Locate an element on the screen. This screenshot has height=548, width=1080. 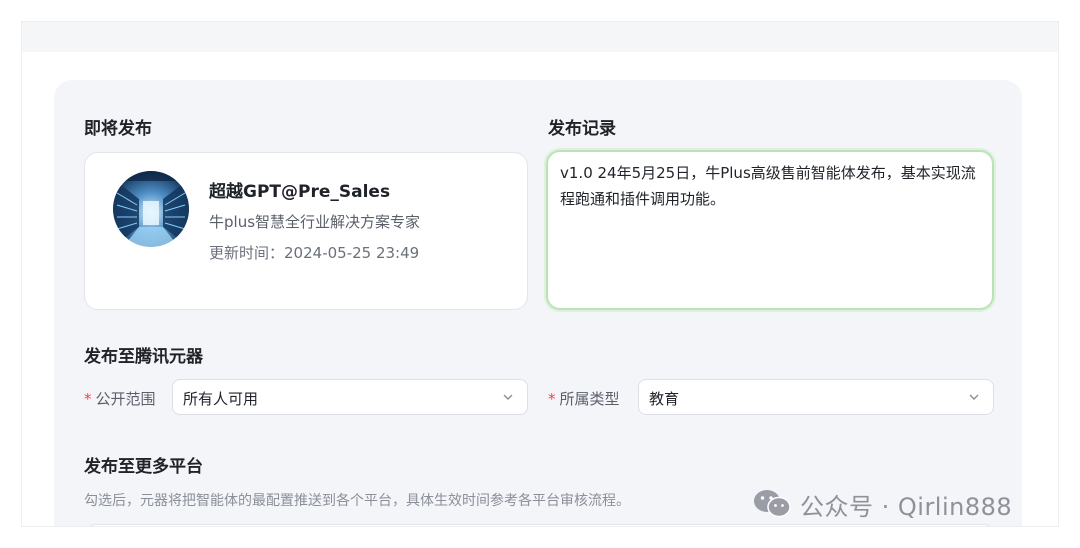
updated-label: 更新时间： is located at coordinates (247, 253).